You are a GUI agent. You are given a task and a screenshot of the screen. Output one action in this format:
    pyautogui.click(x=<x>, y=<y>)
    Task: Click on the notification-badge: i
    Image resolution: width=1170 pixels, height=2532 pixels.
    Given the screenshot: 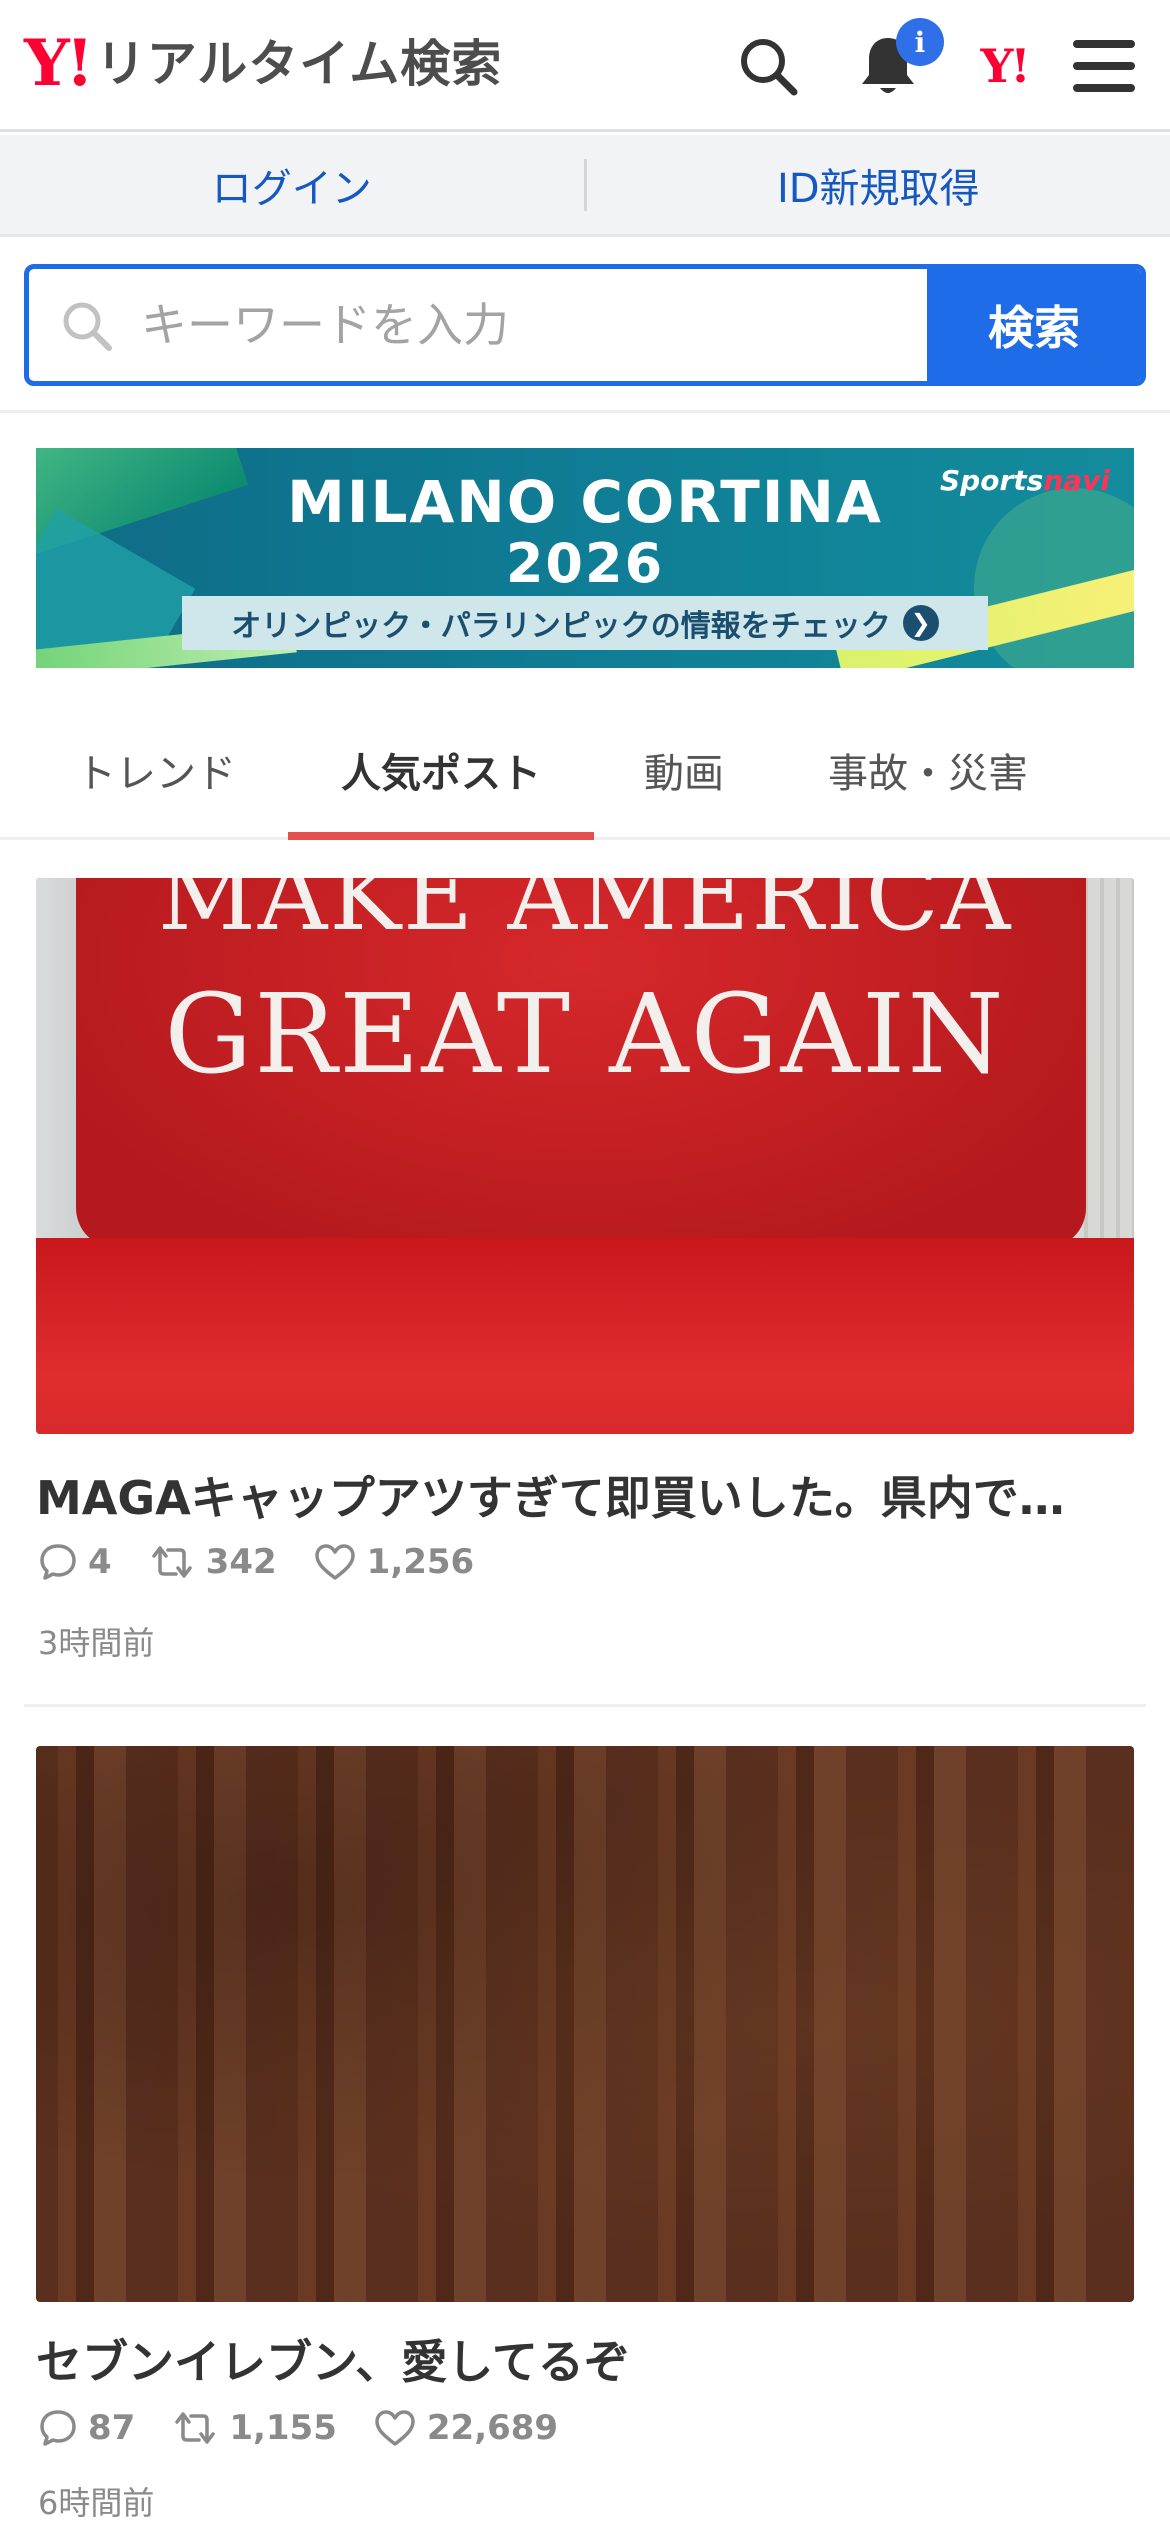 What is the action you would take?
    pyautogui.click(x=920, y=42)
    